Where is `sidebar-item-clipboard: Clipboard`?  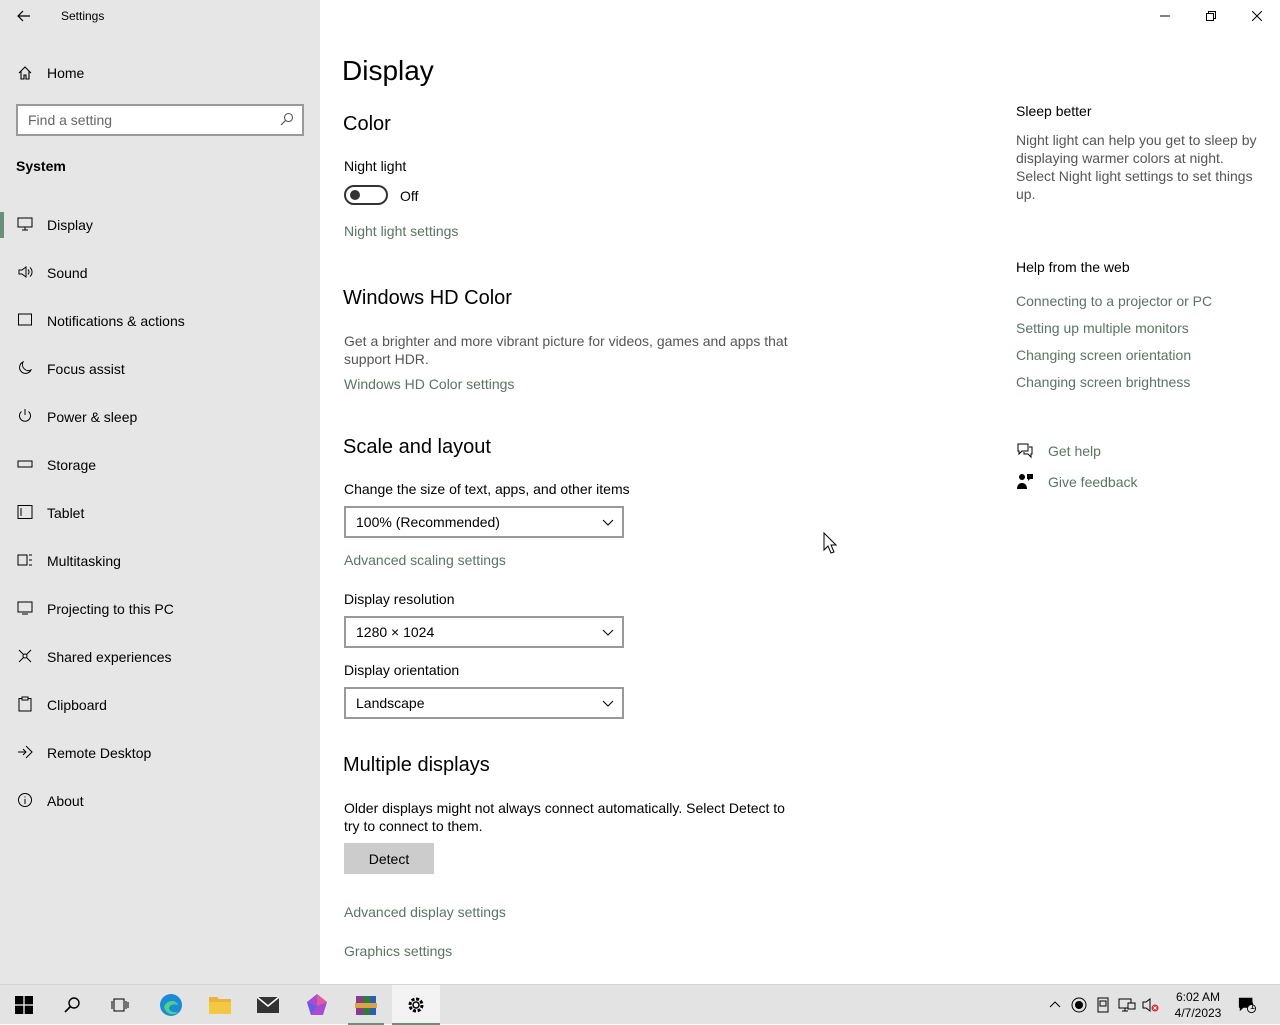 sidebar-item-clipboard: Clipboard is located at coordinates (160, 708).